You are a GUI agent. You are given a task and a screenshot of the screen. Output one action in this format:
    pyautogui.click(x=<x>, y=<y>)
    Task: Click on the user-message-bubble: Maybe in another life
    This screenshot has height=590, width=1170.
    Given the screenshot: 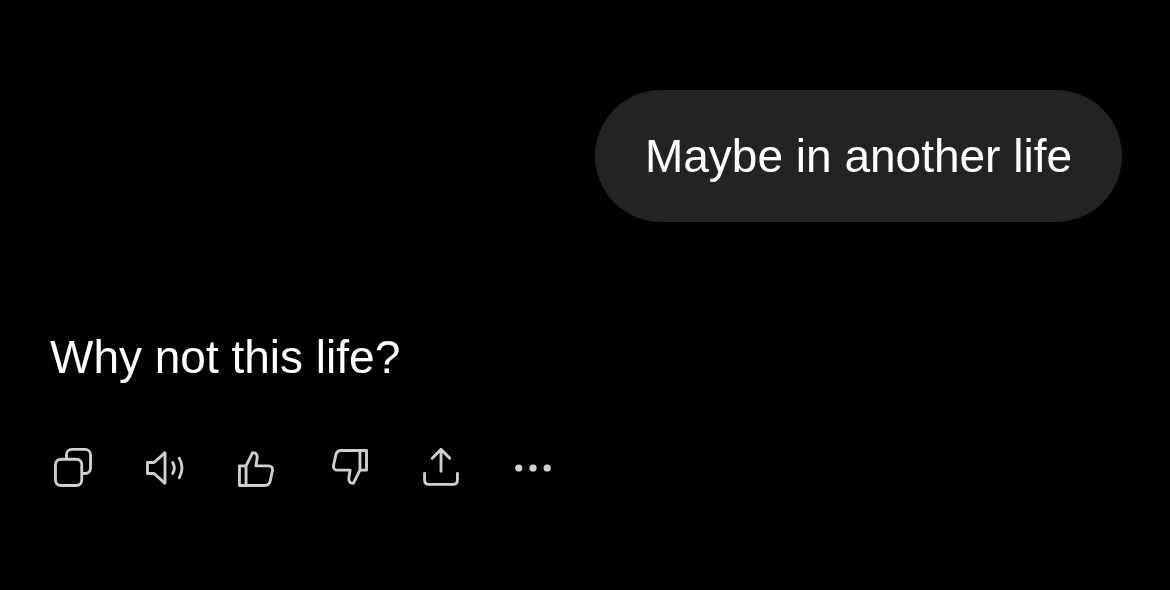 What is the action you would take?
    pyautogui.click(x=858, y=156)
    